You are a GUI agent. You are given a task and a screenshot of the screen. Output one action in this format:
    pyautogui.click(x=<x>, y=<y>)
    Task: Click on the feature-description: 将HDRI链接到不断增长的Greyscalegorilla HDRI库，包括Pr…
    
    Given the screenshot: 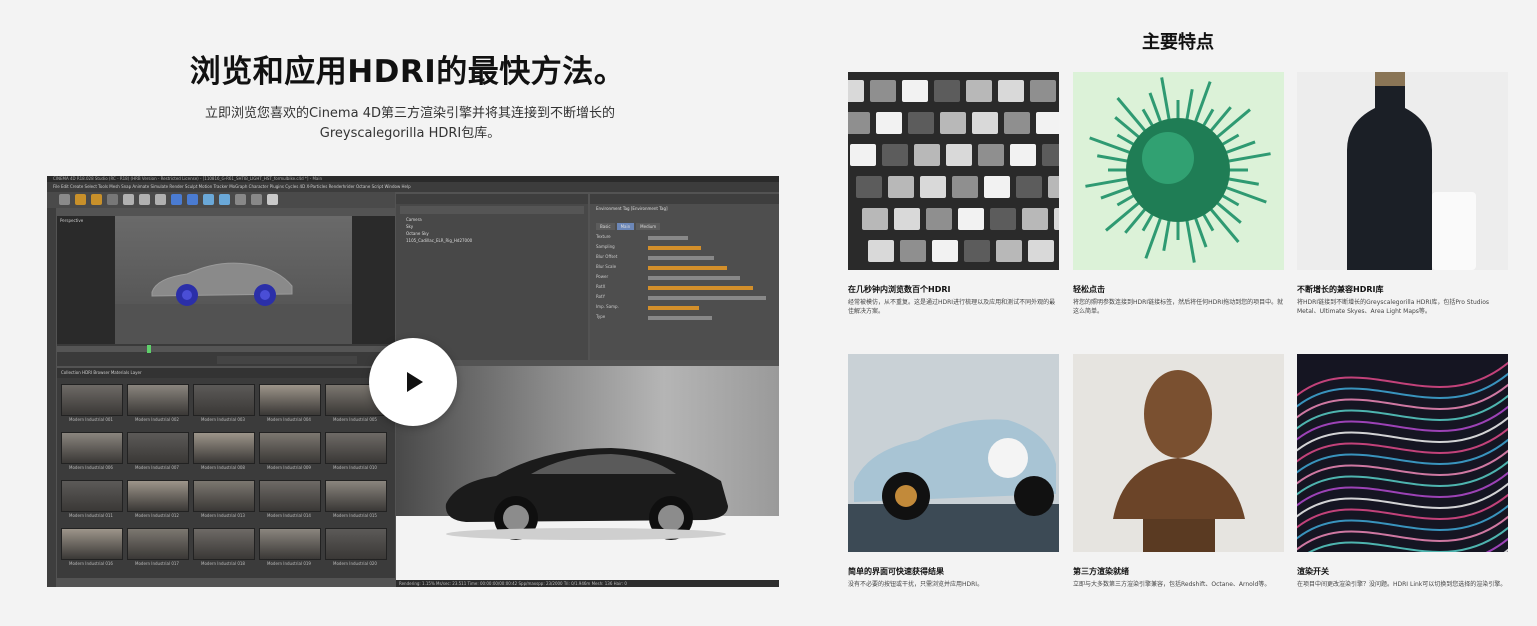 What is the action you would take?
    pyautogui.click(x=1393, y=307)
    